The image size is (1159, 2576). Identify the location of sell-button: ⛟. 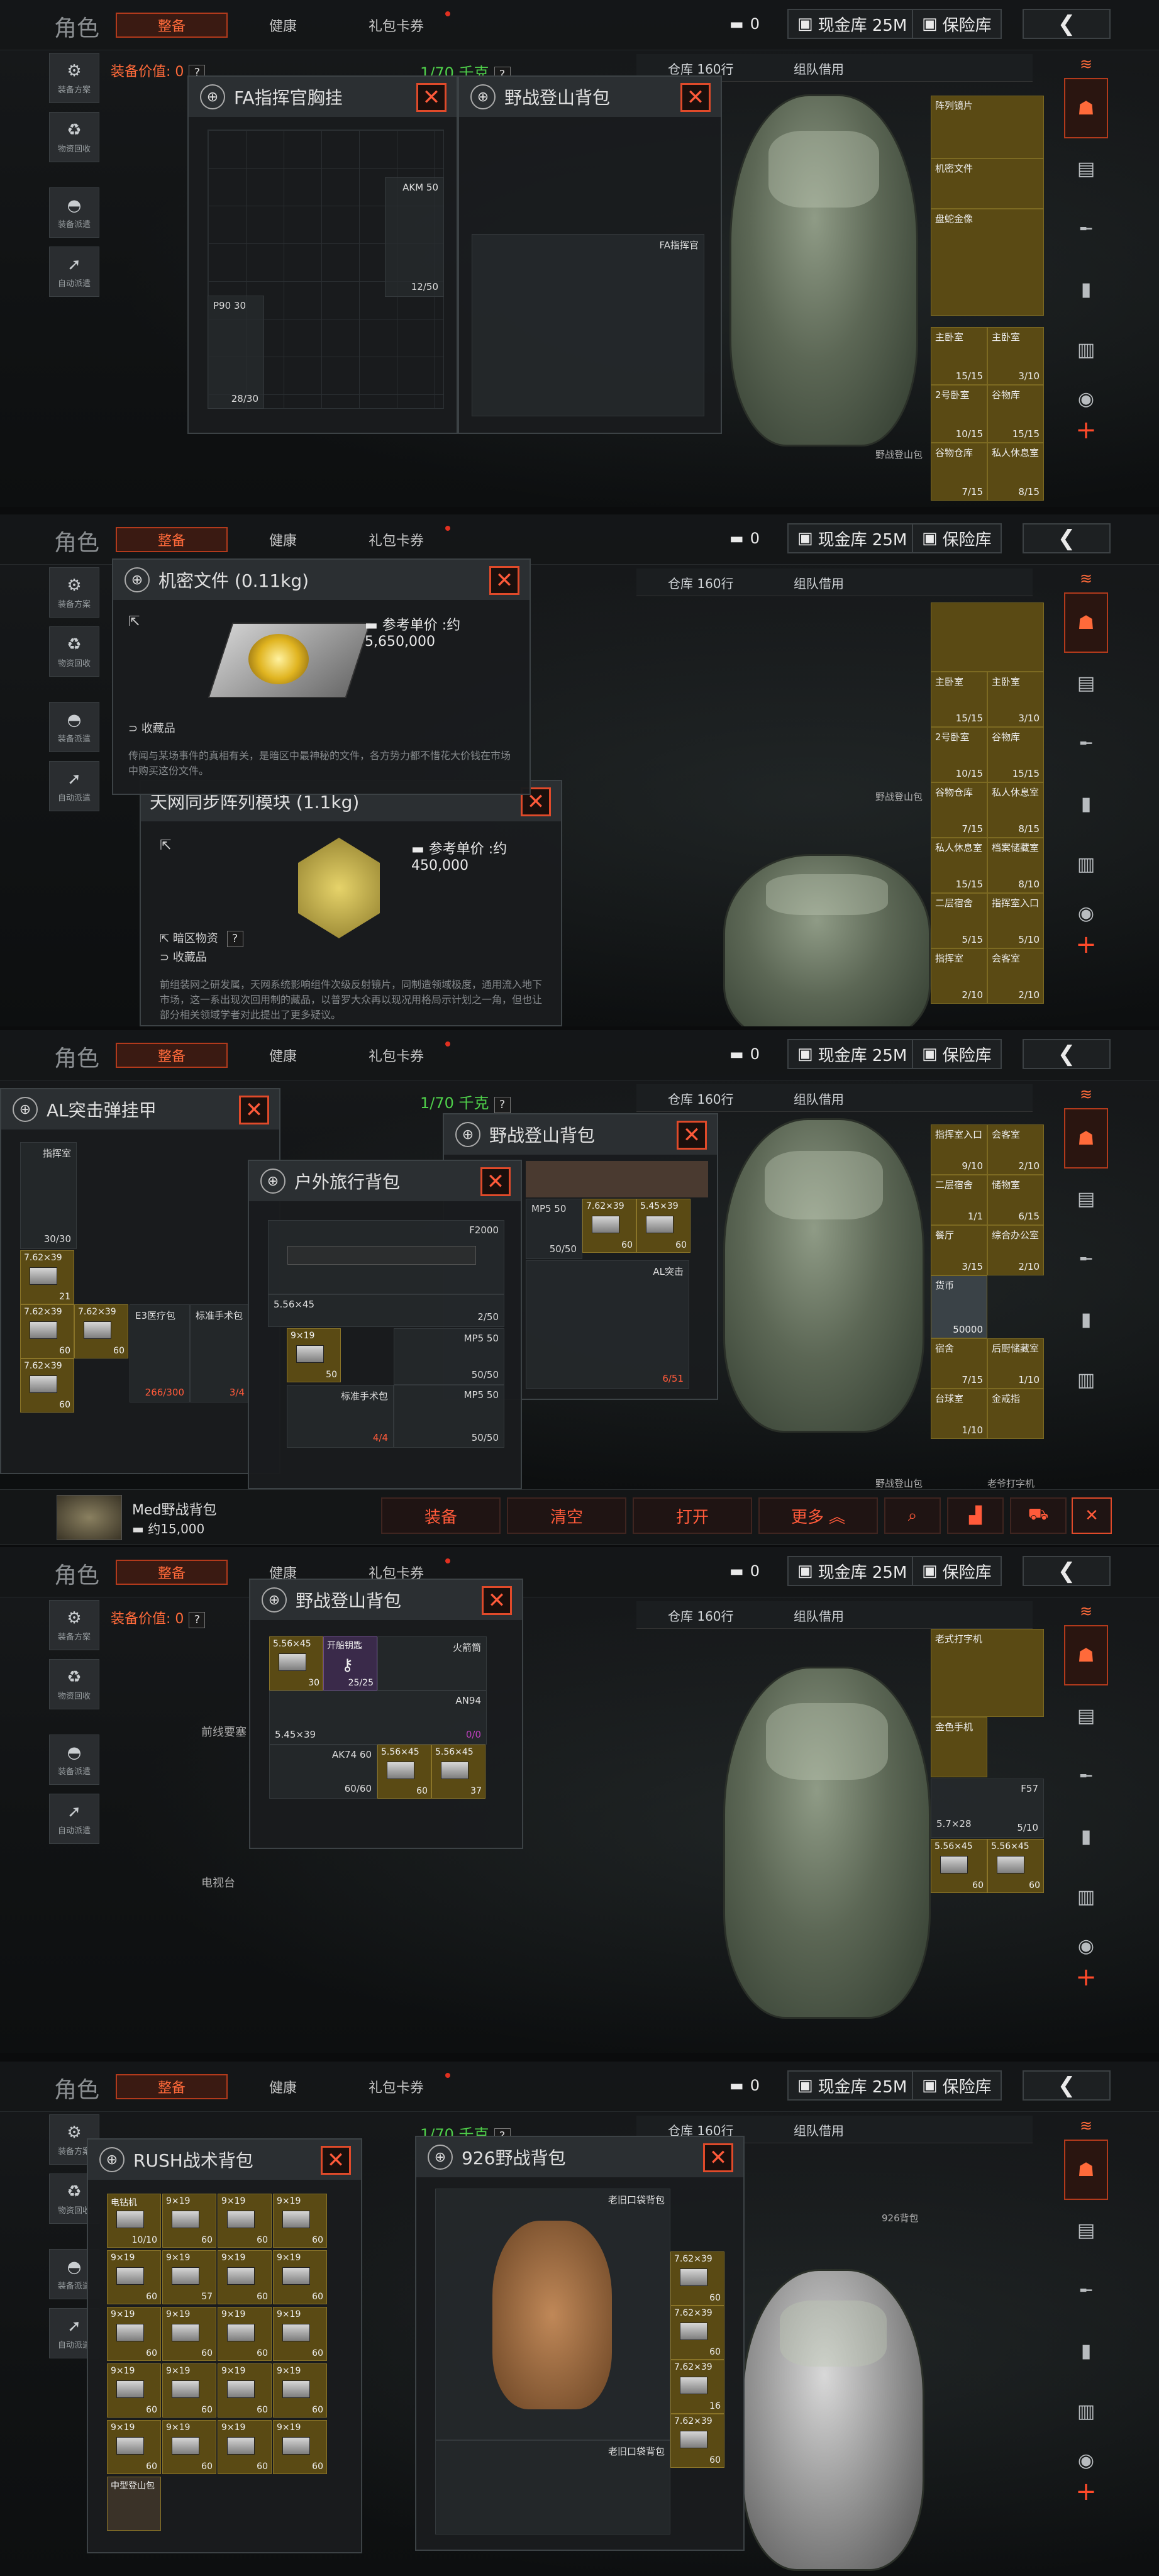
(1038, 1515).